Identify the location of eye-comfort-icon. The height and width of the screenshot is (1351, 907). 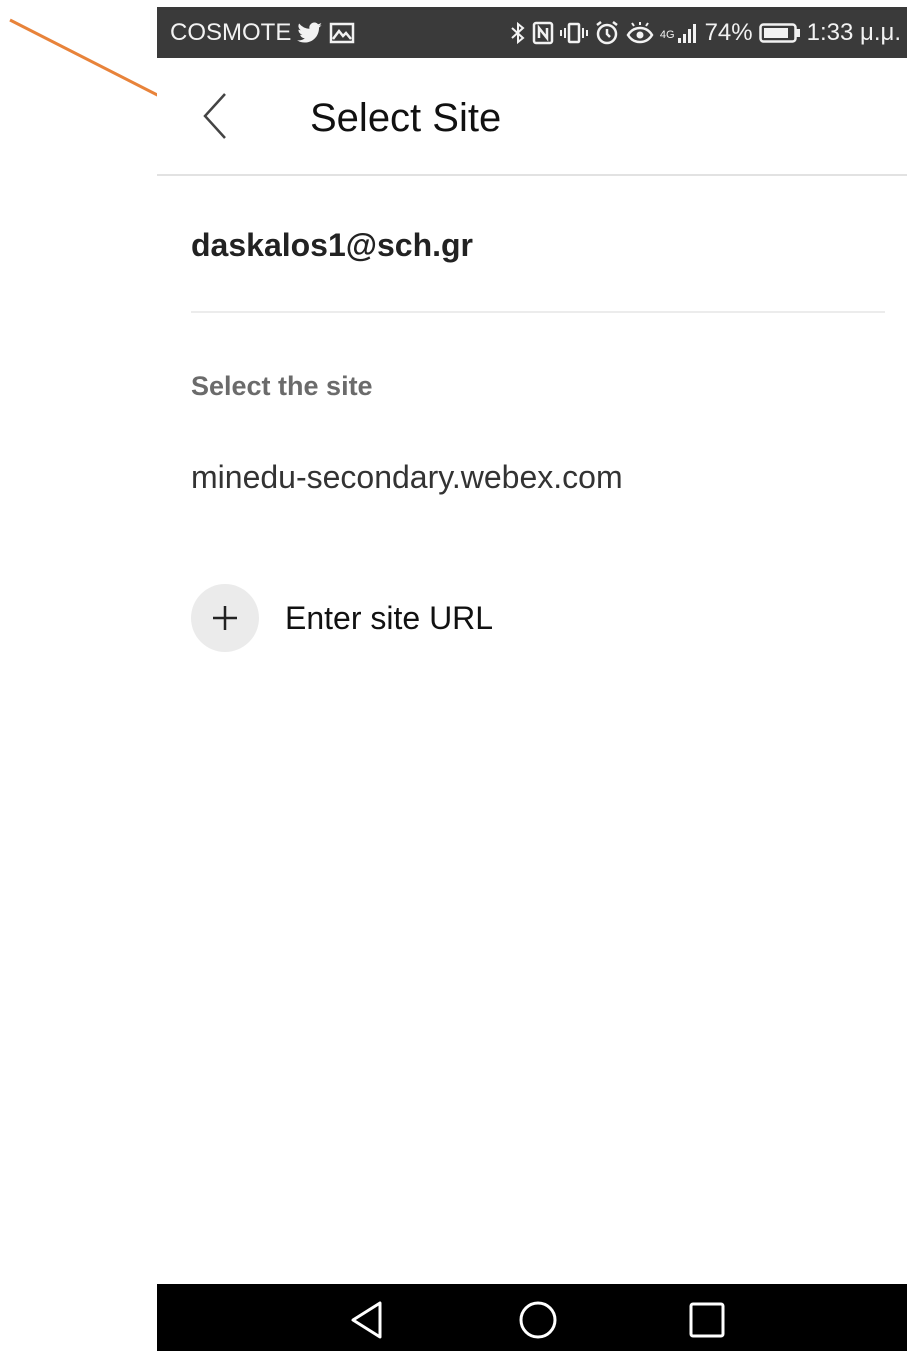
(640, 32).